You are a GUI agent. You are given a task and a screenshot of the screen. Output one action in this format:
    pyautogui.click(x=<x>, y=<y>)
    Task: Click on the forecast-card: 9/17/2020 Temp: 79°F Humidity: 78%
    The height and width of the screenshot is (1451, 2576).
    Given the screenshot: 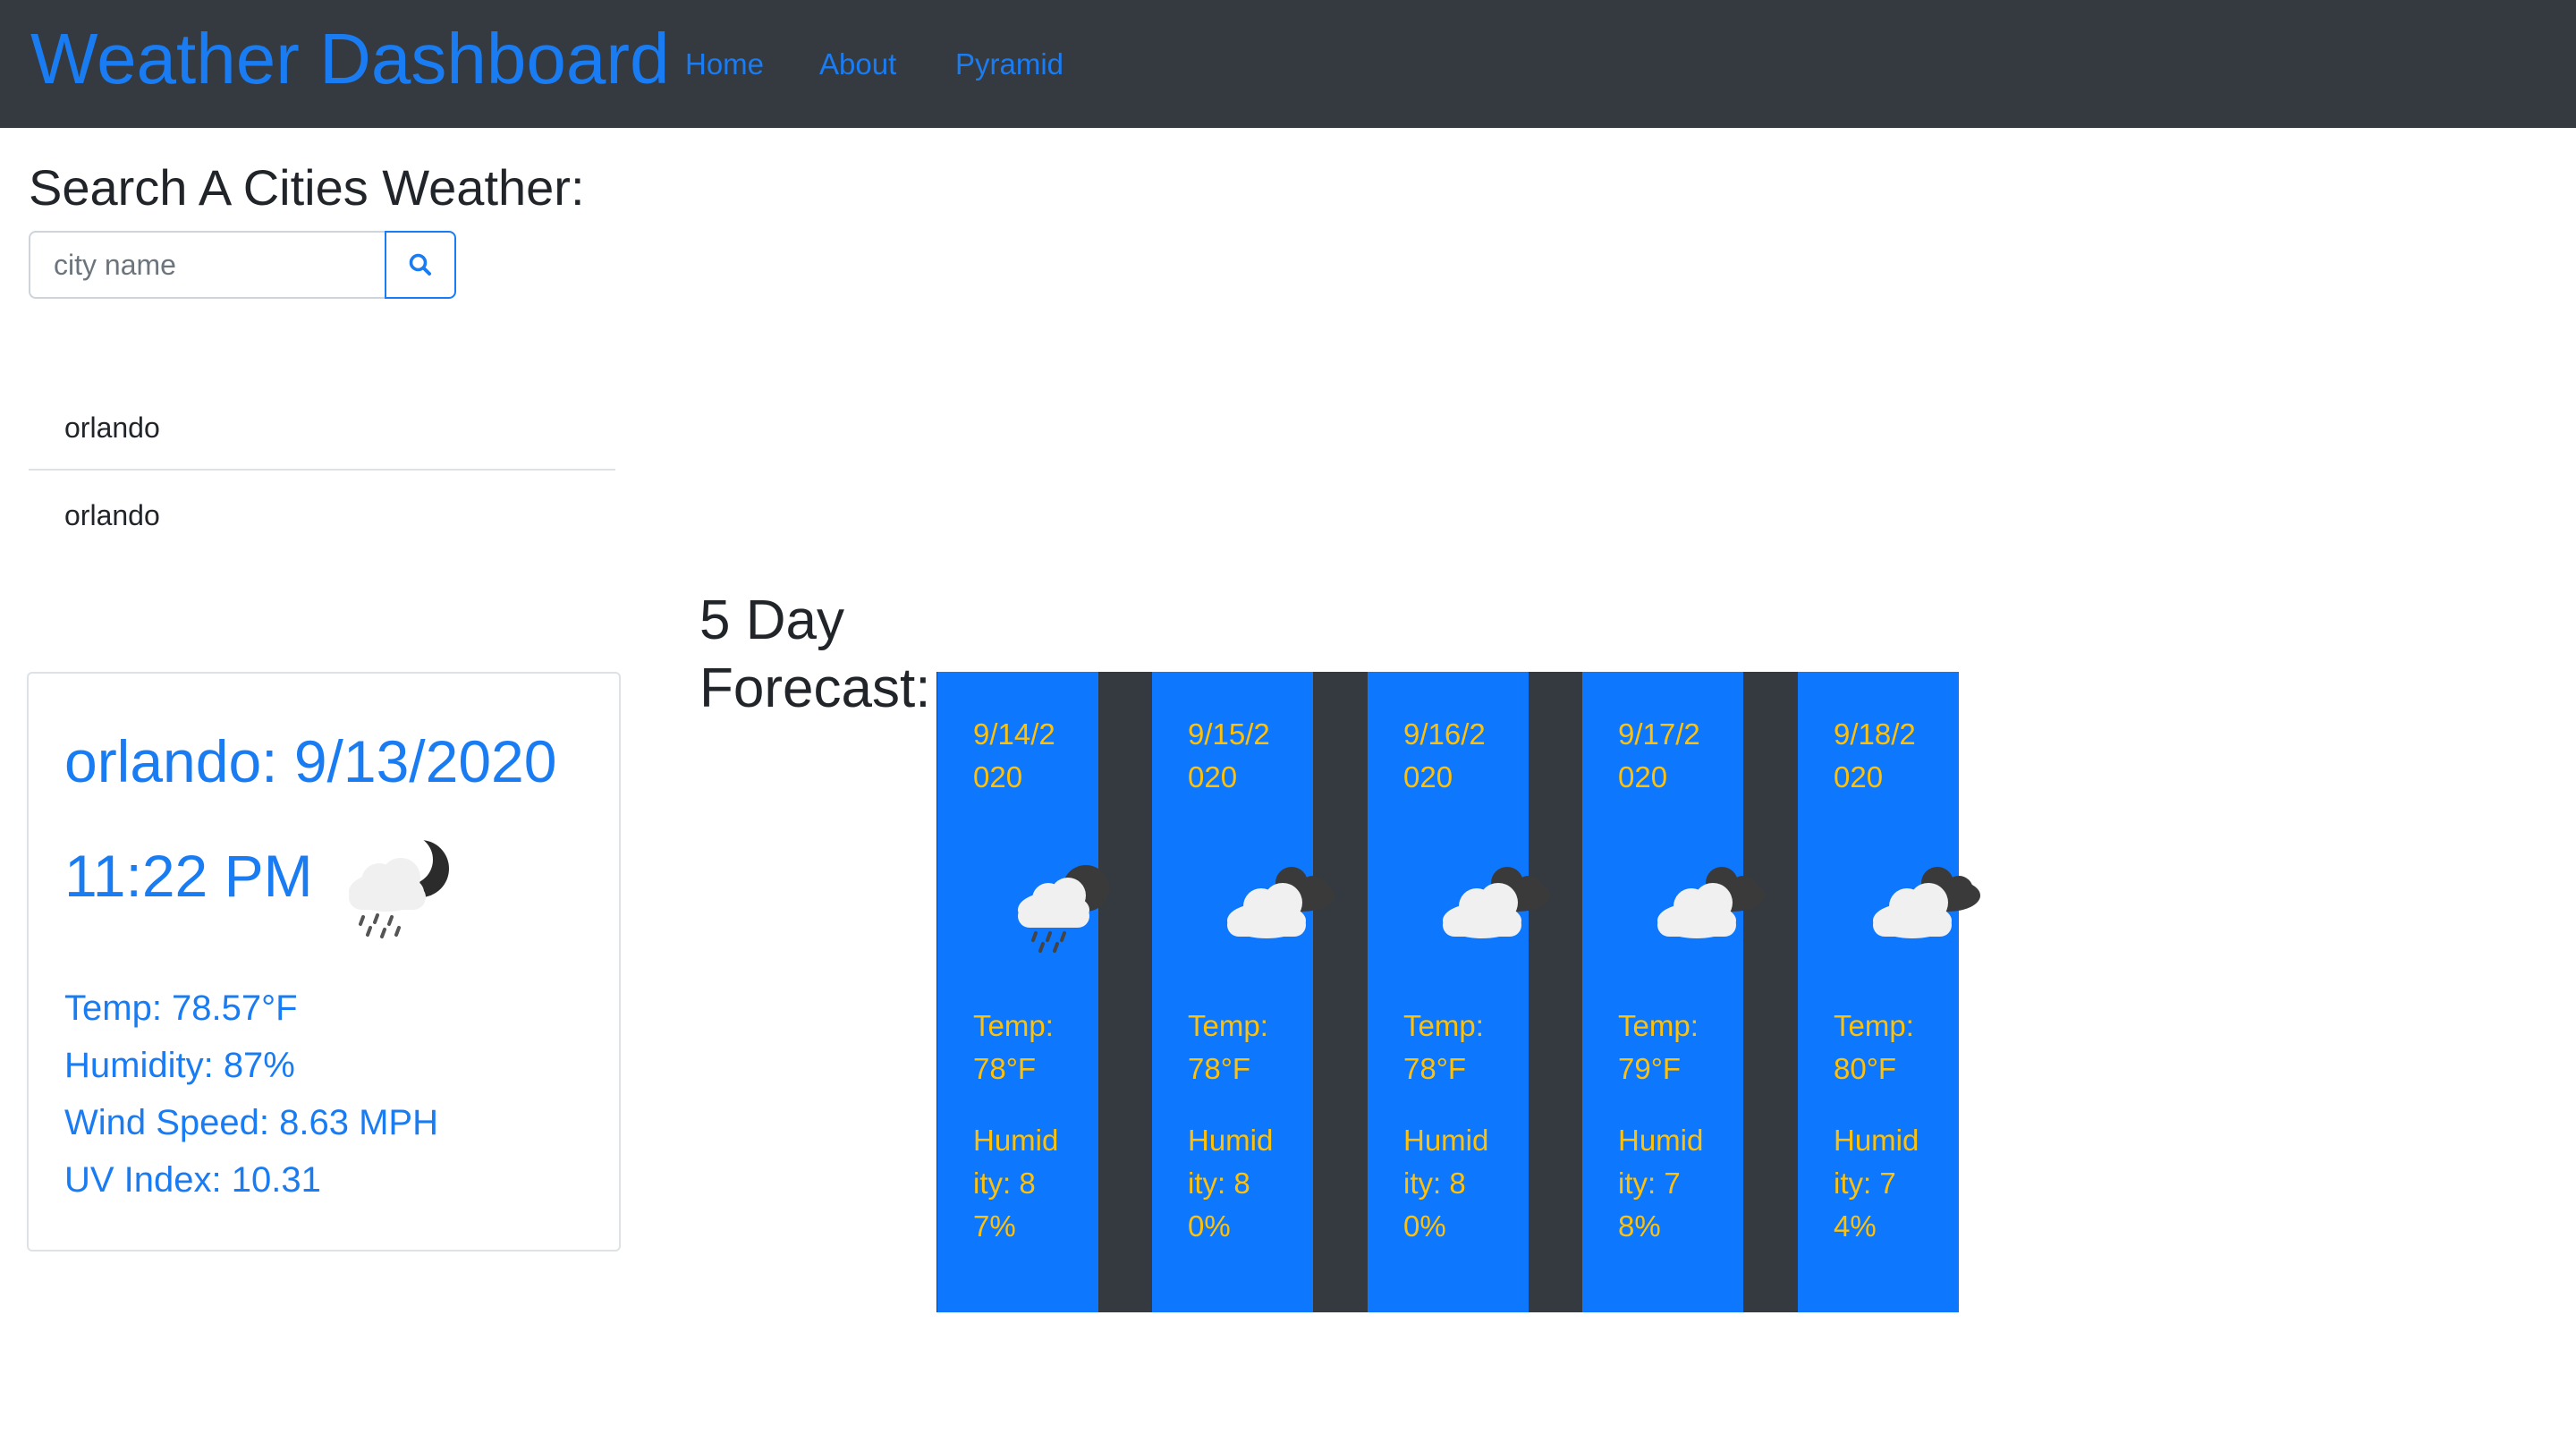 What is the action you would take?
    pyautogui.click(x=1673, y=992)
    